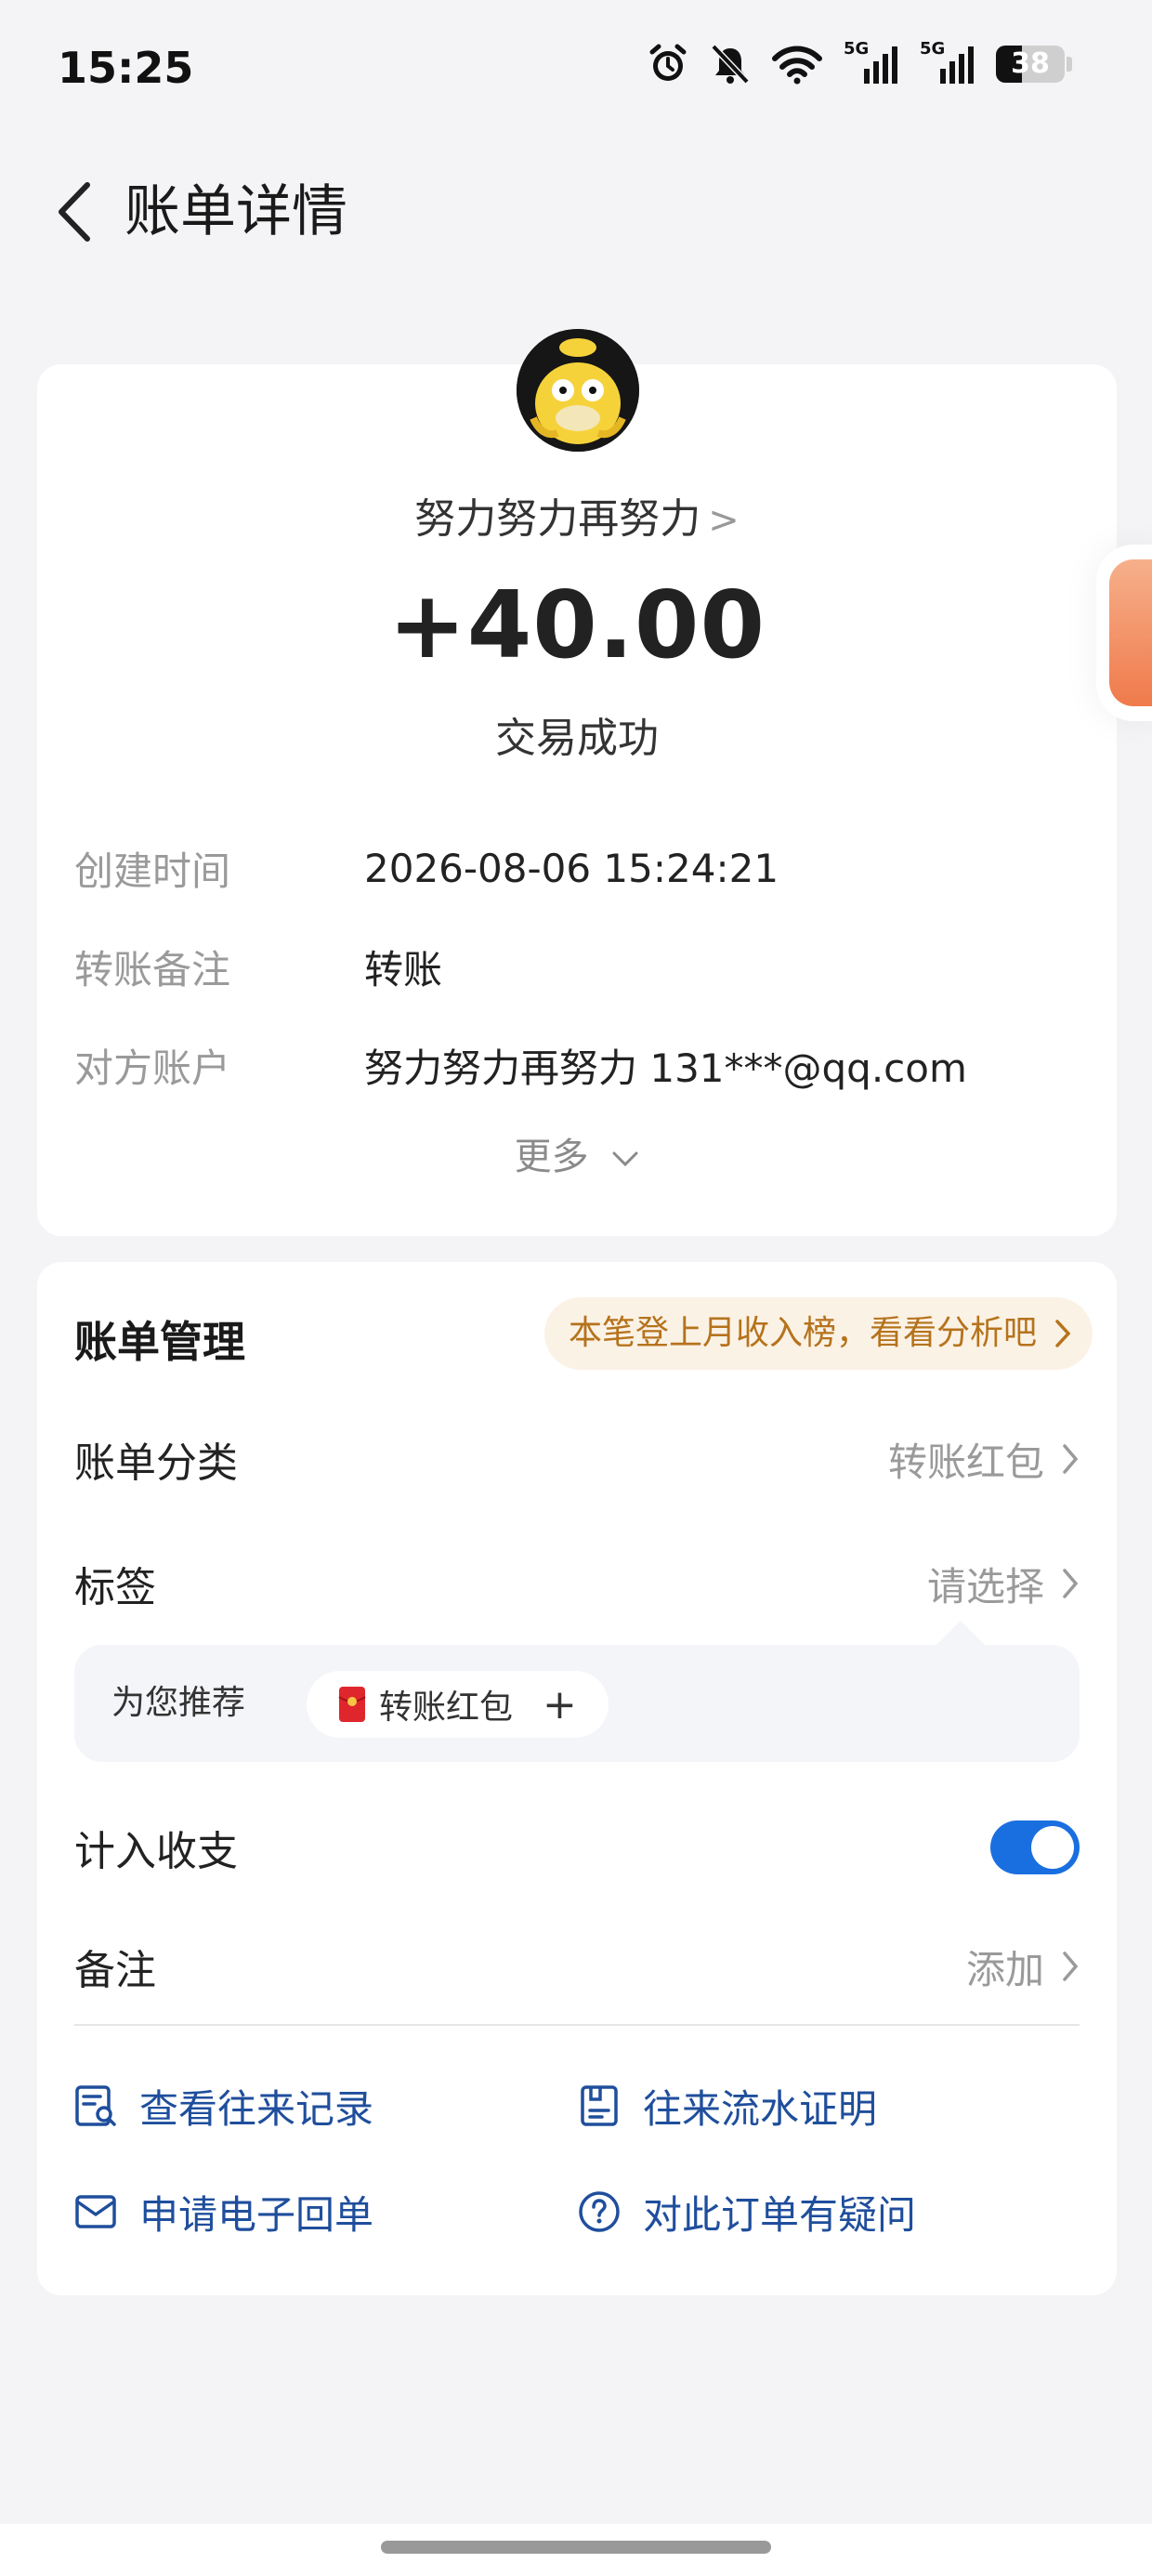 The height and width of the screenshot is (2576, 1152). What do you see at coordinates (599, 2105) in the screenshot?
I see `document-icon` at bounding box center [599, 2105].